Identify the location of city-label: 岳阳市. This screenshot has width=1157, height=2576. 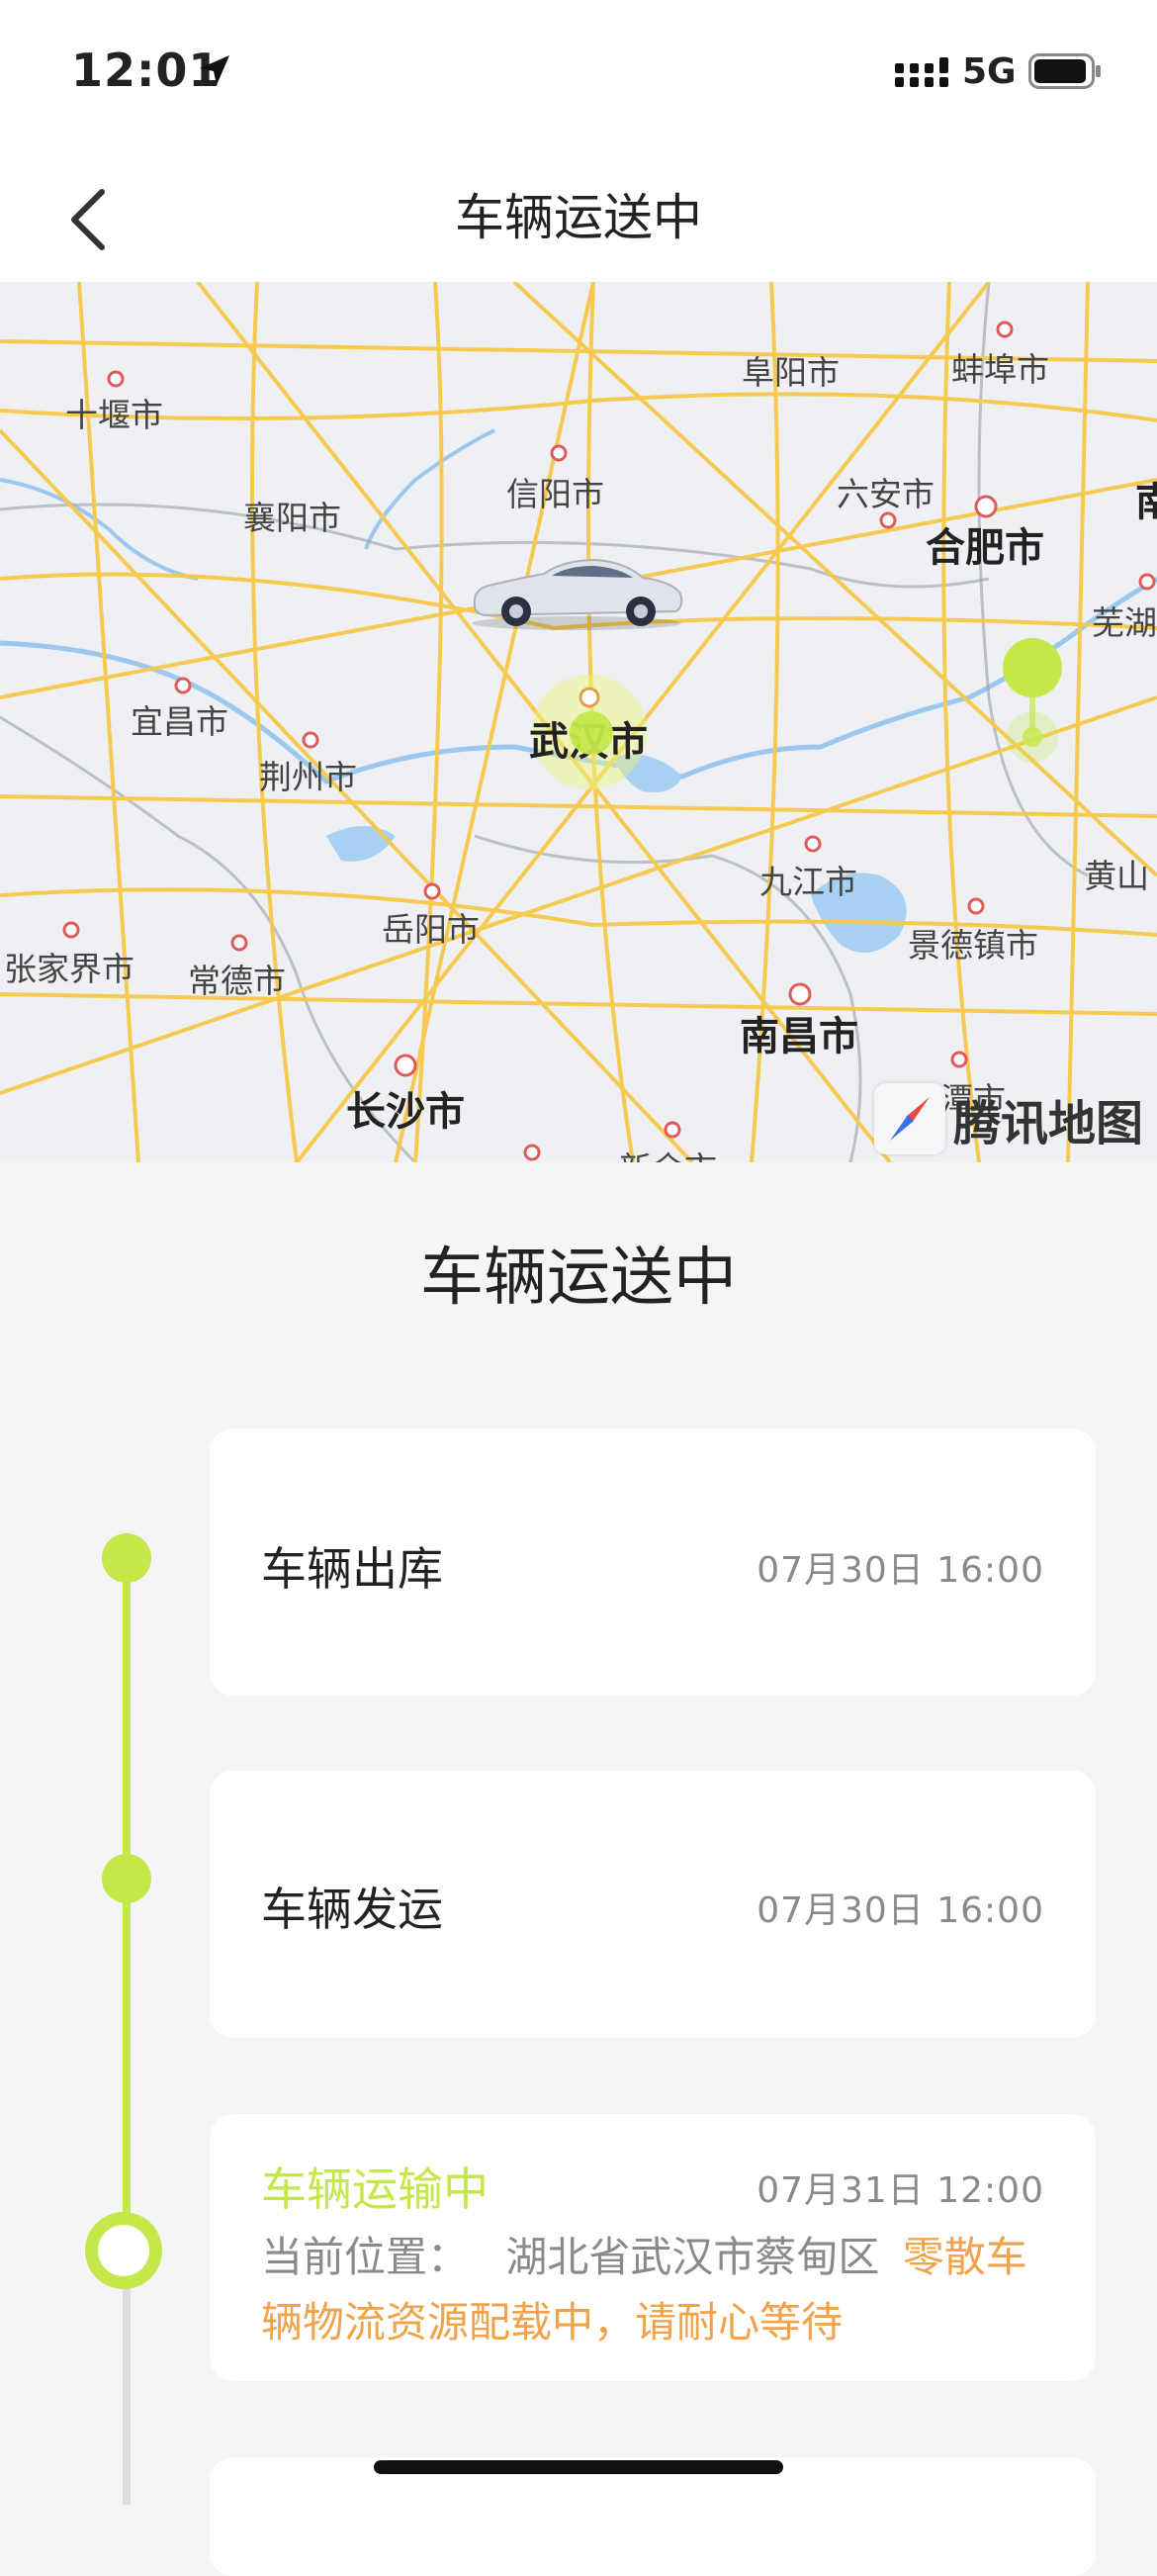
(431, 929).